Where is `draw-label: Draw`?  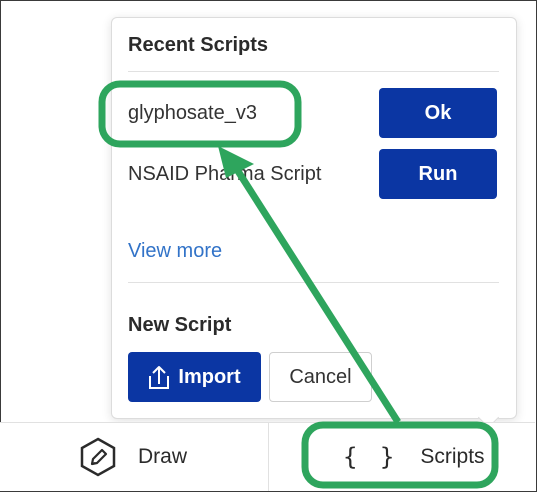
draw-label: Draw is located at coordinates (163, 456).